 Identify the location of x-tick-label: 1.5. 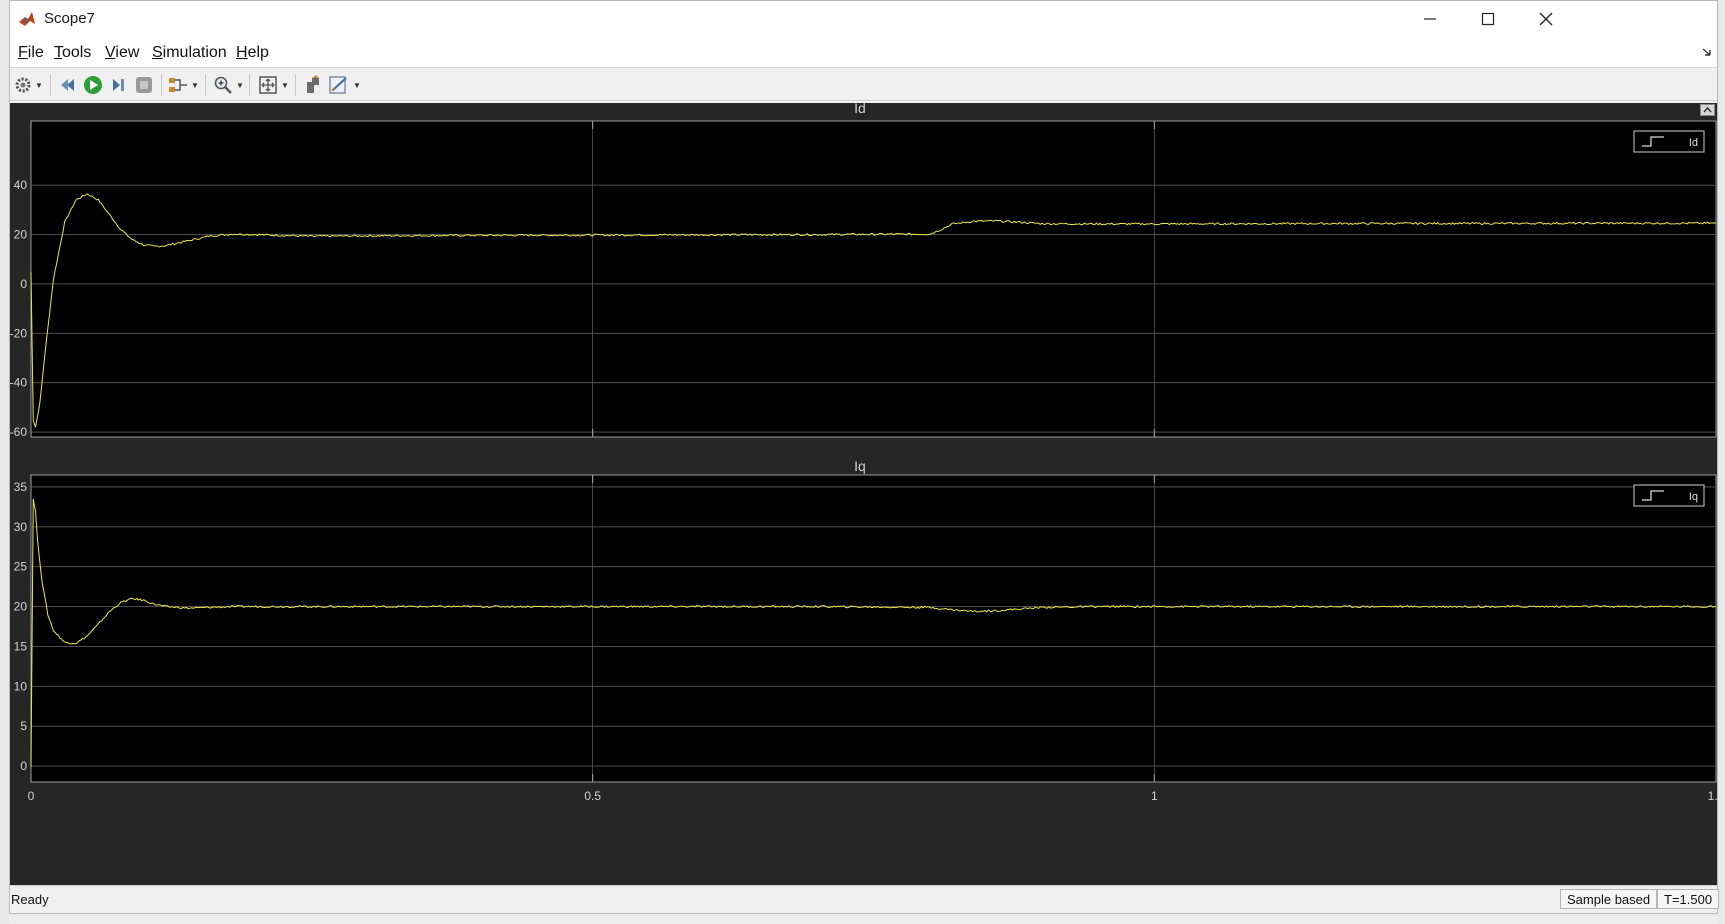
(1712, 796).